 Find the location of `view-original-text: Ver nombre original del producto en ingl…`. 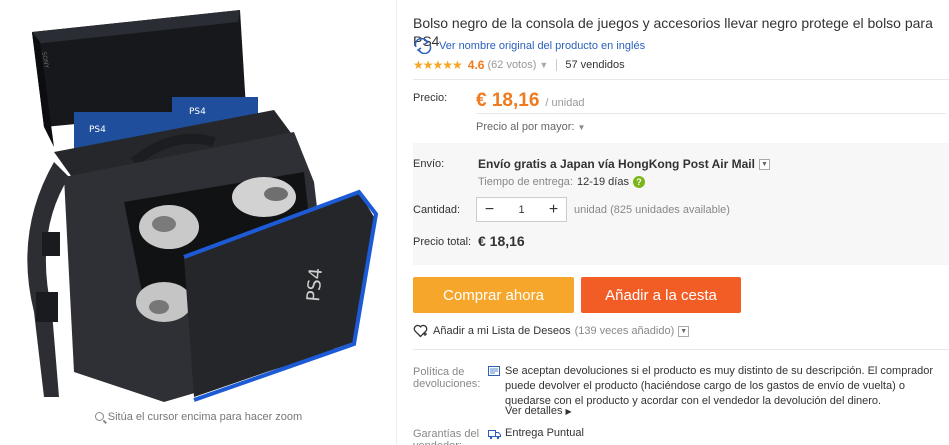

view-original-text: Ver nombre original del producto en ingl… is located at coordinates (542, 46).